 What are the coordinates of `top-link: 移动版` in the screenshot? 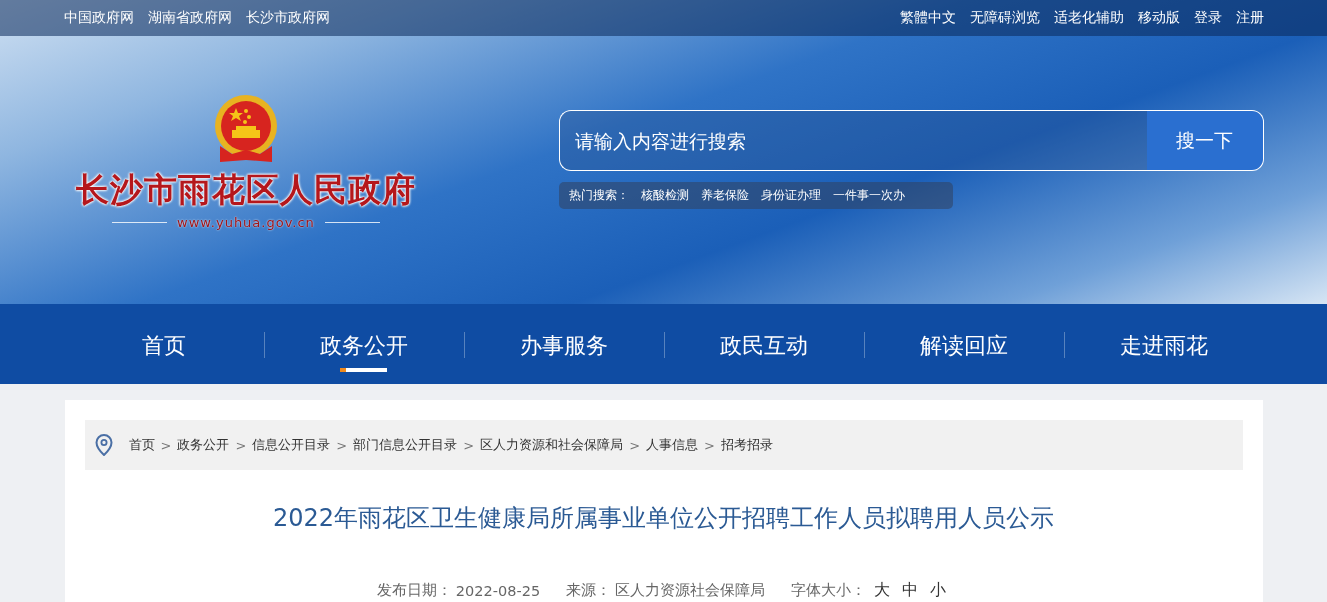 It's located at (1158, 18).